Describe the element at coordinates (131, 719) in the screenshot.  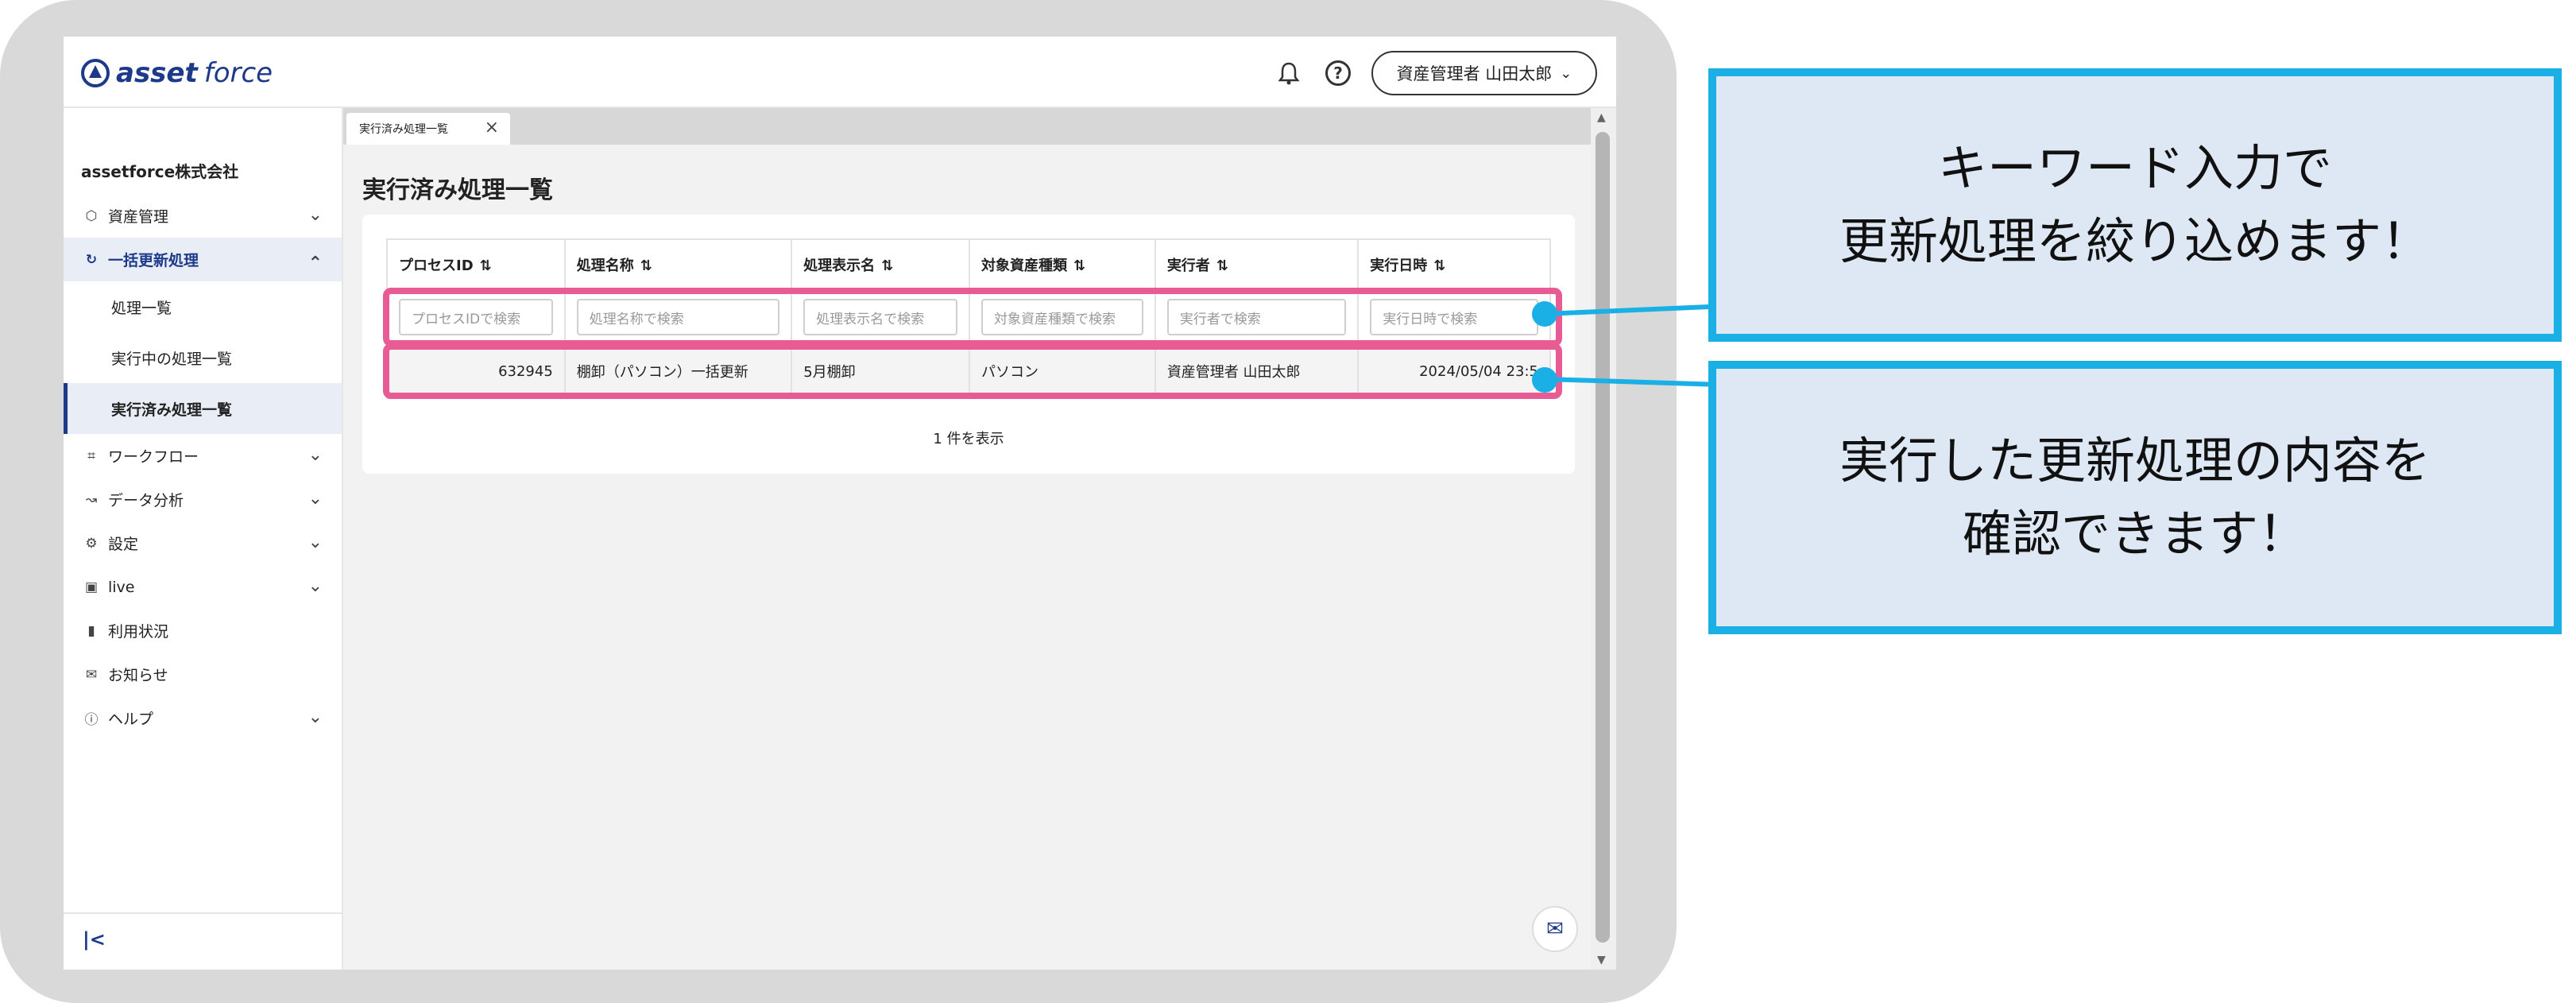
I see `sidebar-item-label: ヘルプ` at that location.